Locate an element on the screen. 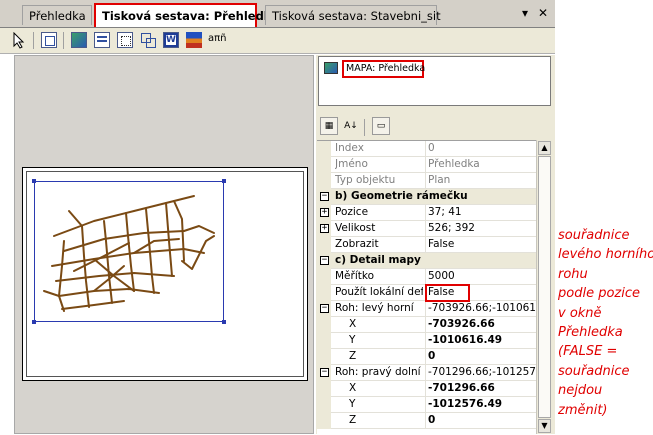 This screenshot has height=435, width=653. property-value: 526; 392 is located at coordinates (480, 228).